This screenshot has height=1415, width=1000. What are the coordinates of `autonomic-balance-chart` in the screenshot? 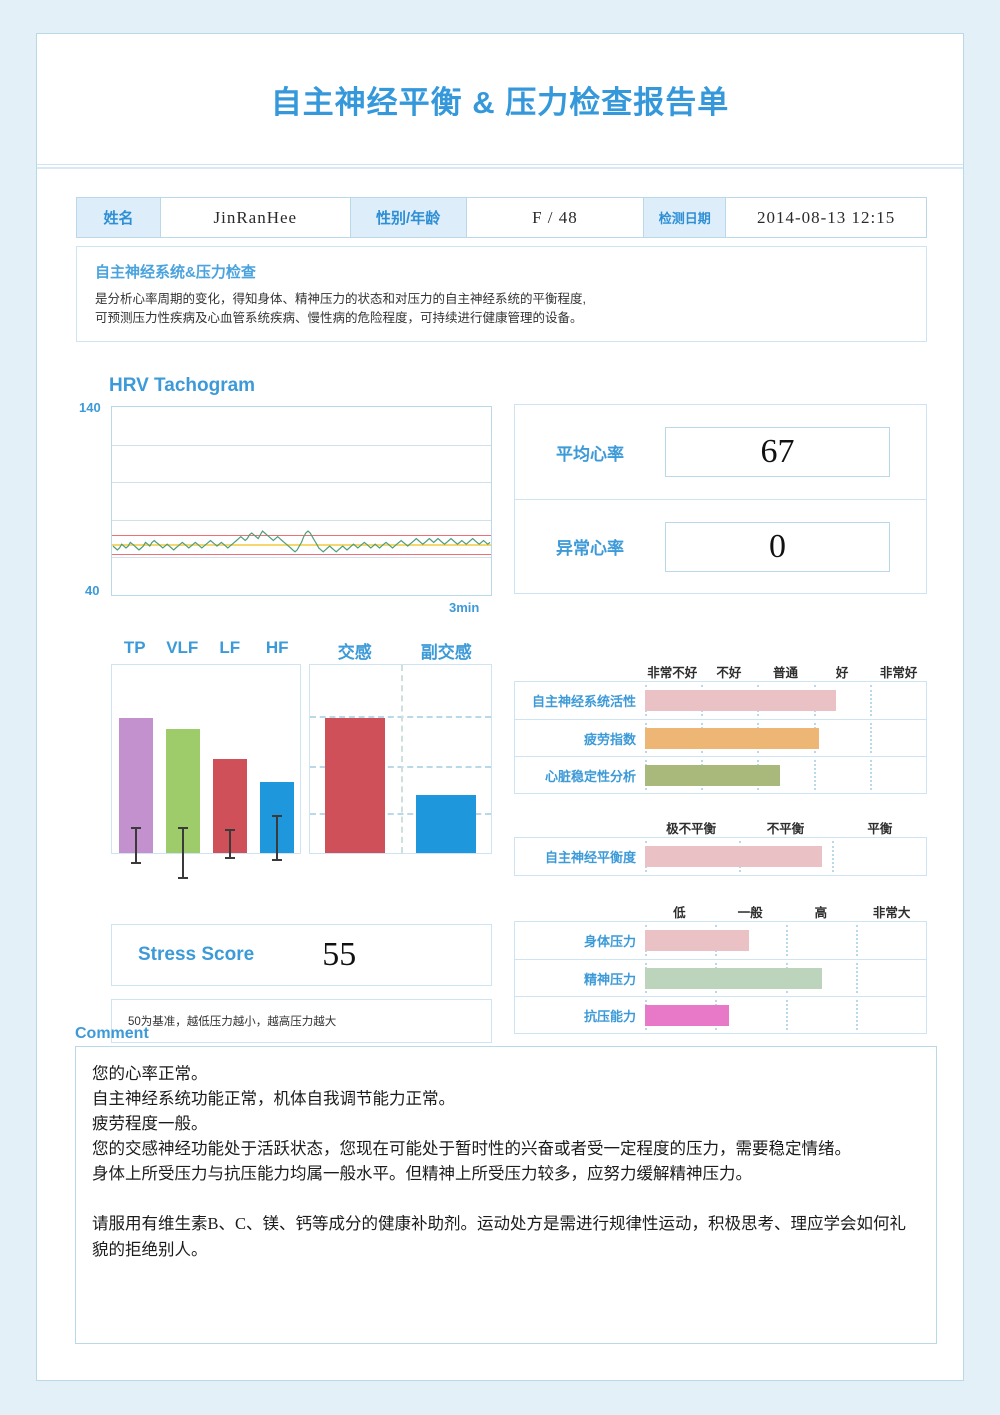 It's located at (400, 759).